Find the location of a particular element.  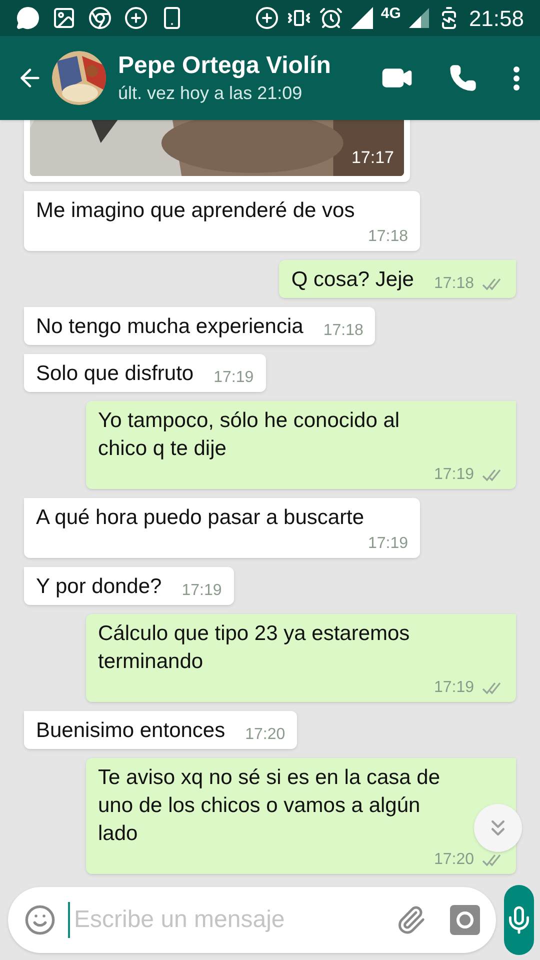

attach-icon is located at coordinates (411, 920).